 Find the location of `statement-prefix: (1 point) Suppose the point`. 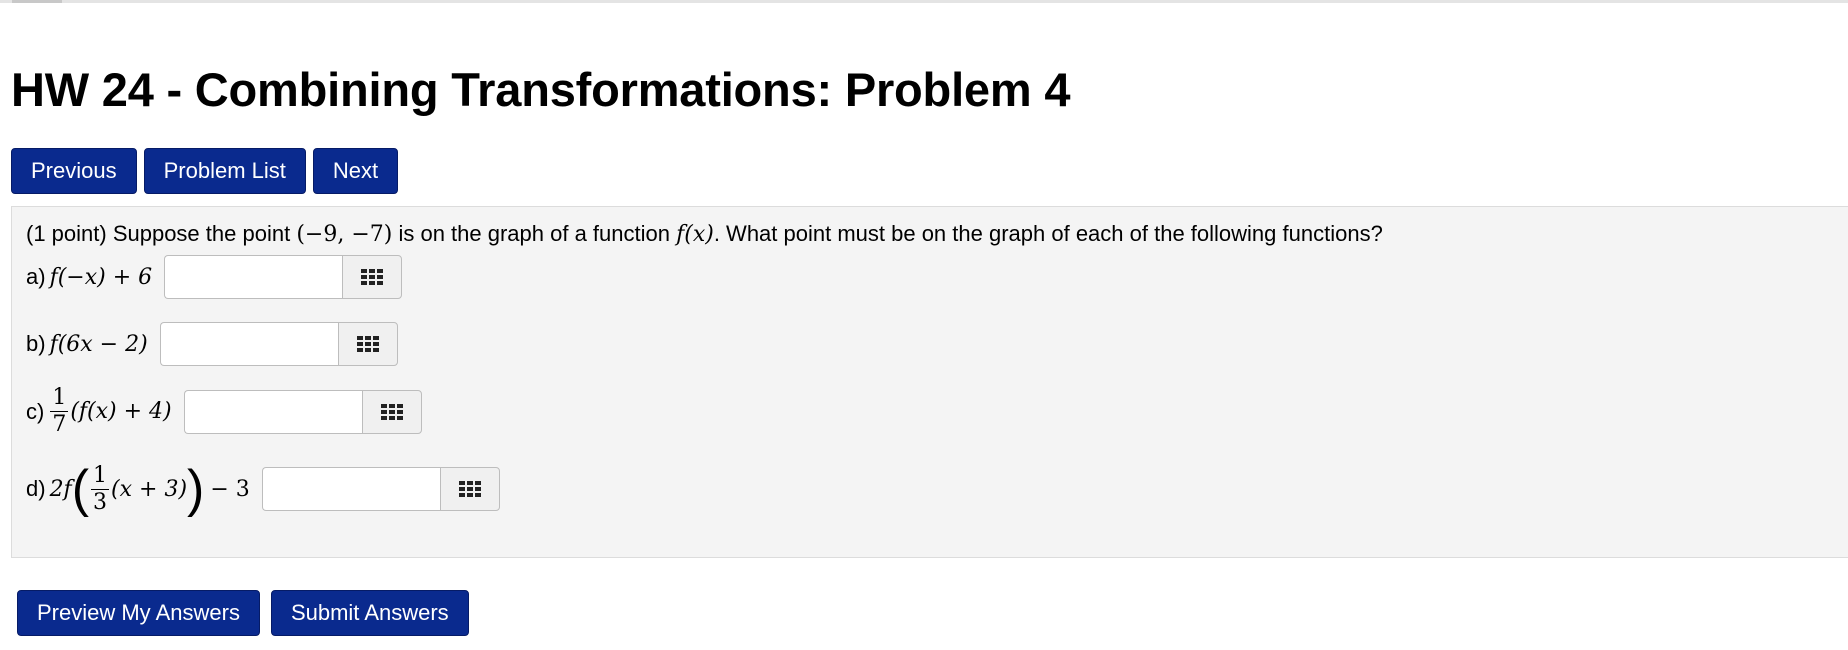

statement-prefix: (1 point) Suppose the point is located at coordinates (158, 233).